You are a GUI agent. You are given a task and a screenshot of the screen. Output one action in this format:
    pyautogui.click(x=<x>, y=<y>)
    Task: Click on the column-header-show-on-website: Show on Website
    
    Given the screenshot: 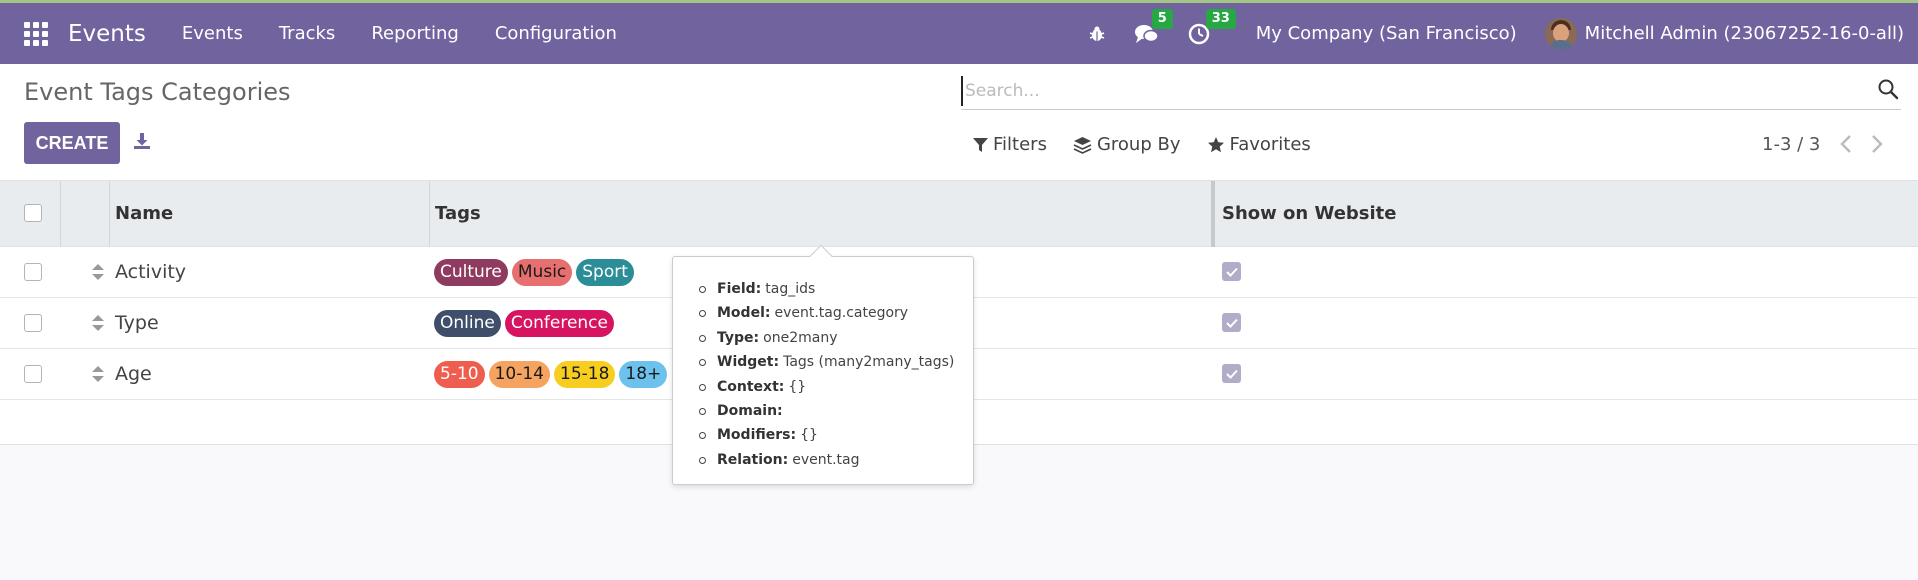 What is the action you would take?
    pyautogui.click(x=1309, y=213)
    